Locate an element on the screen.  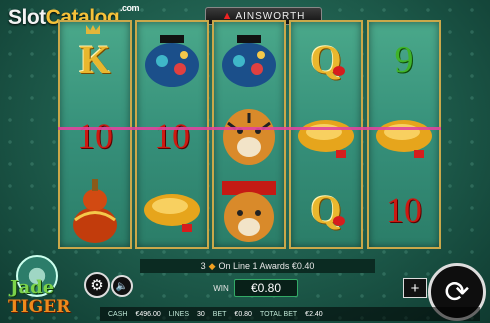
reel-2: 10 is located at coordinates (172, 134).